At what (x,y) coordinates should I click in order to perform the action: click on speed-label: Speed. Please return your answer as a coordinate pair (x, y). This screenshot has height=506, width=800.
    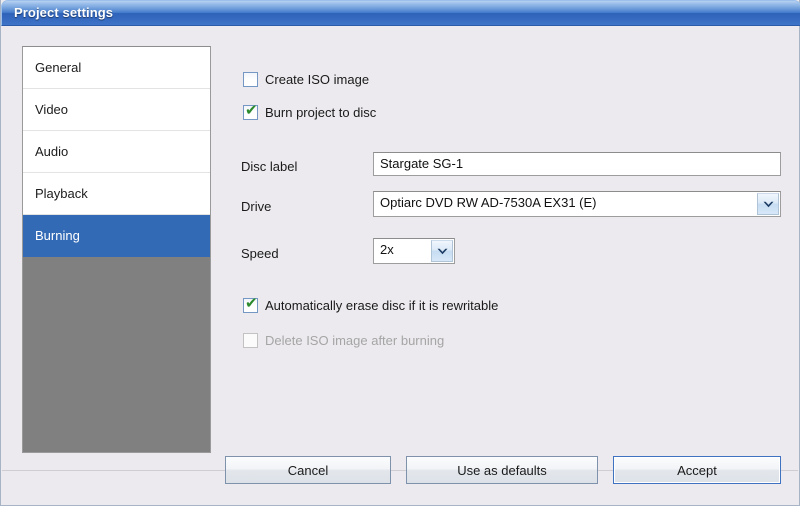
    Looking at the image, I should click on (260, 253).